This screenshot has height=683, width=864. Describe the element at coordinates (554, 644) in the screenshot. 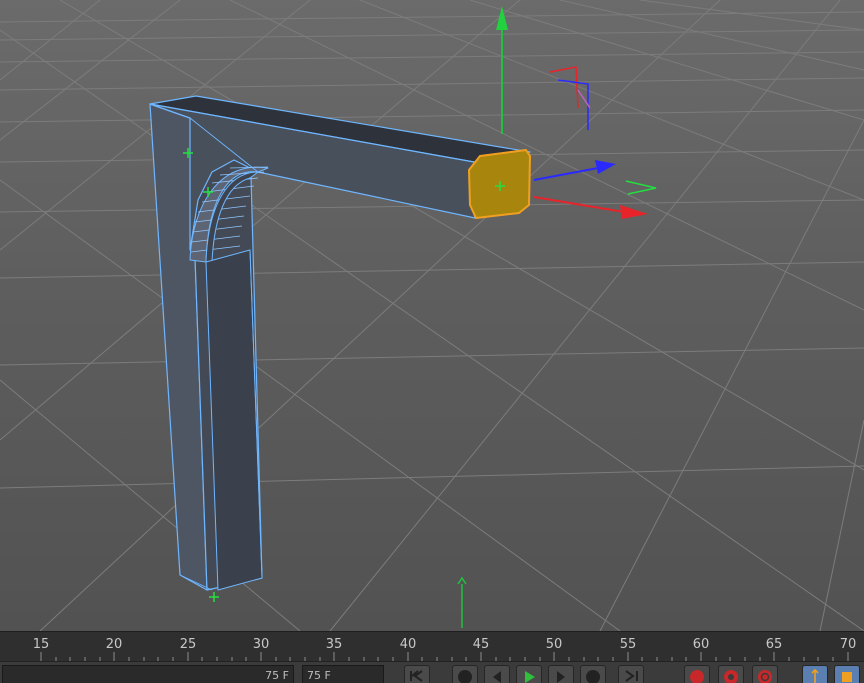

I see `timeline-tick-label: 50` at that location.